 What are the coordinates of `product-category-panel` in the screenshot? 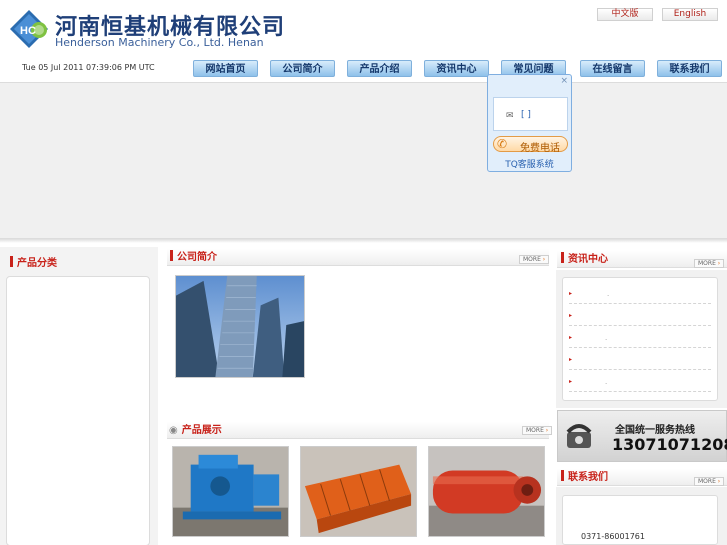 It's located at (78, 410).